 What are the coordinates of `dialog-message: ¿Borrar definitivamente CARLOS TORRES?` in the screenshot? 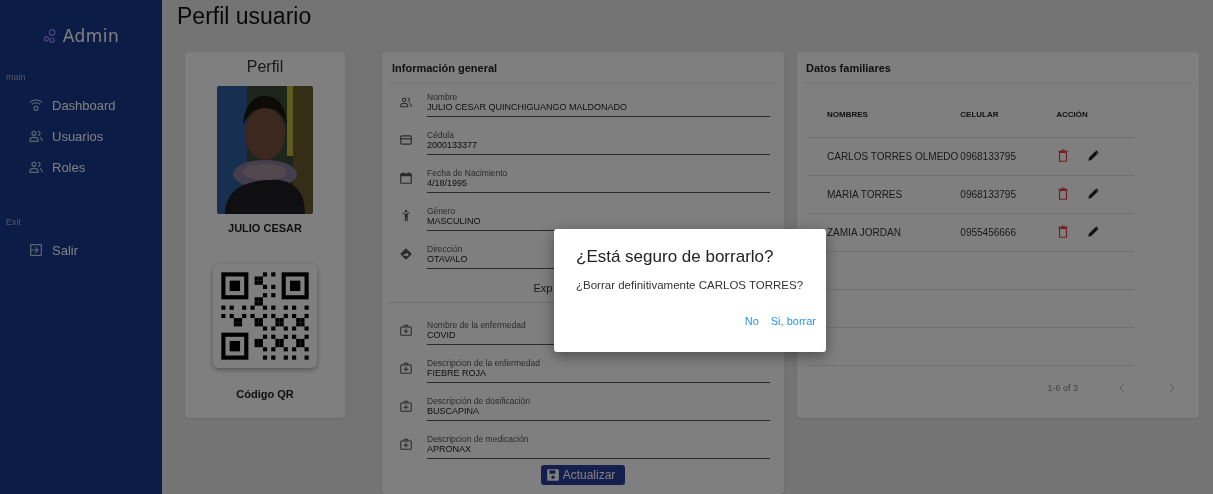 It's located at (690, 285).